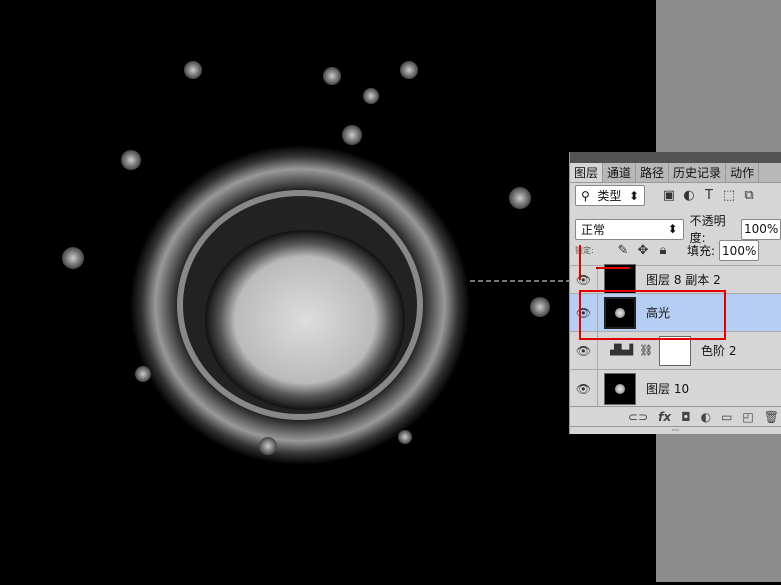  Describe the element at coordinates (669, 195) in the screenshot. I see `image-filter-icon: ▣` at that location.